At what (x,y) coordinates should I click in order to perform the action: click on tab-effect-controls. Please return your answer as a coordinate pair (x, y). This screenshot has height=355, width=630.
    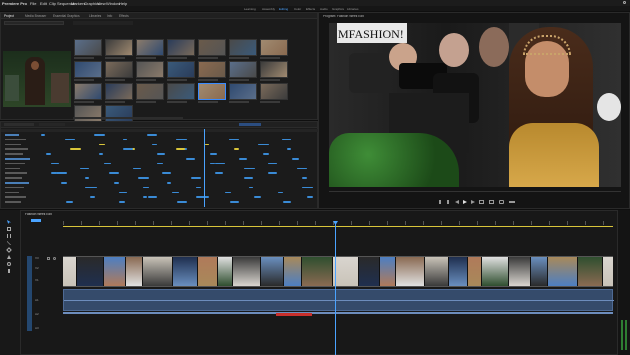
    Looking at the image, I should click on (19, 124).